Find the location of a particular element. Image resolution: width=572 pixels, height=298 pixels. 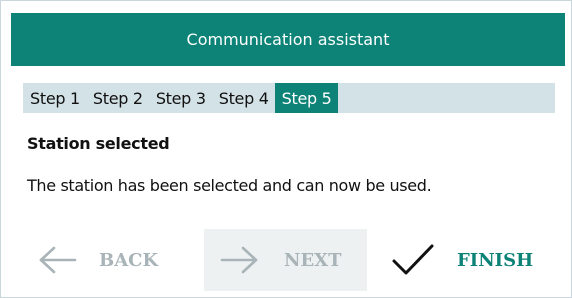

back-button-label: BACK is located at coordinates (129, 260).